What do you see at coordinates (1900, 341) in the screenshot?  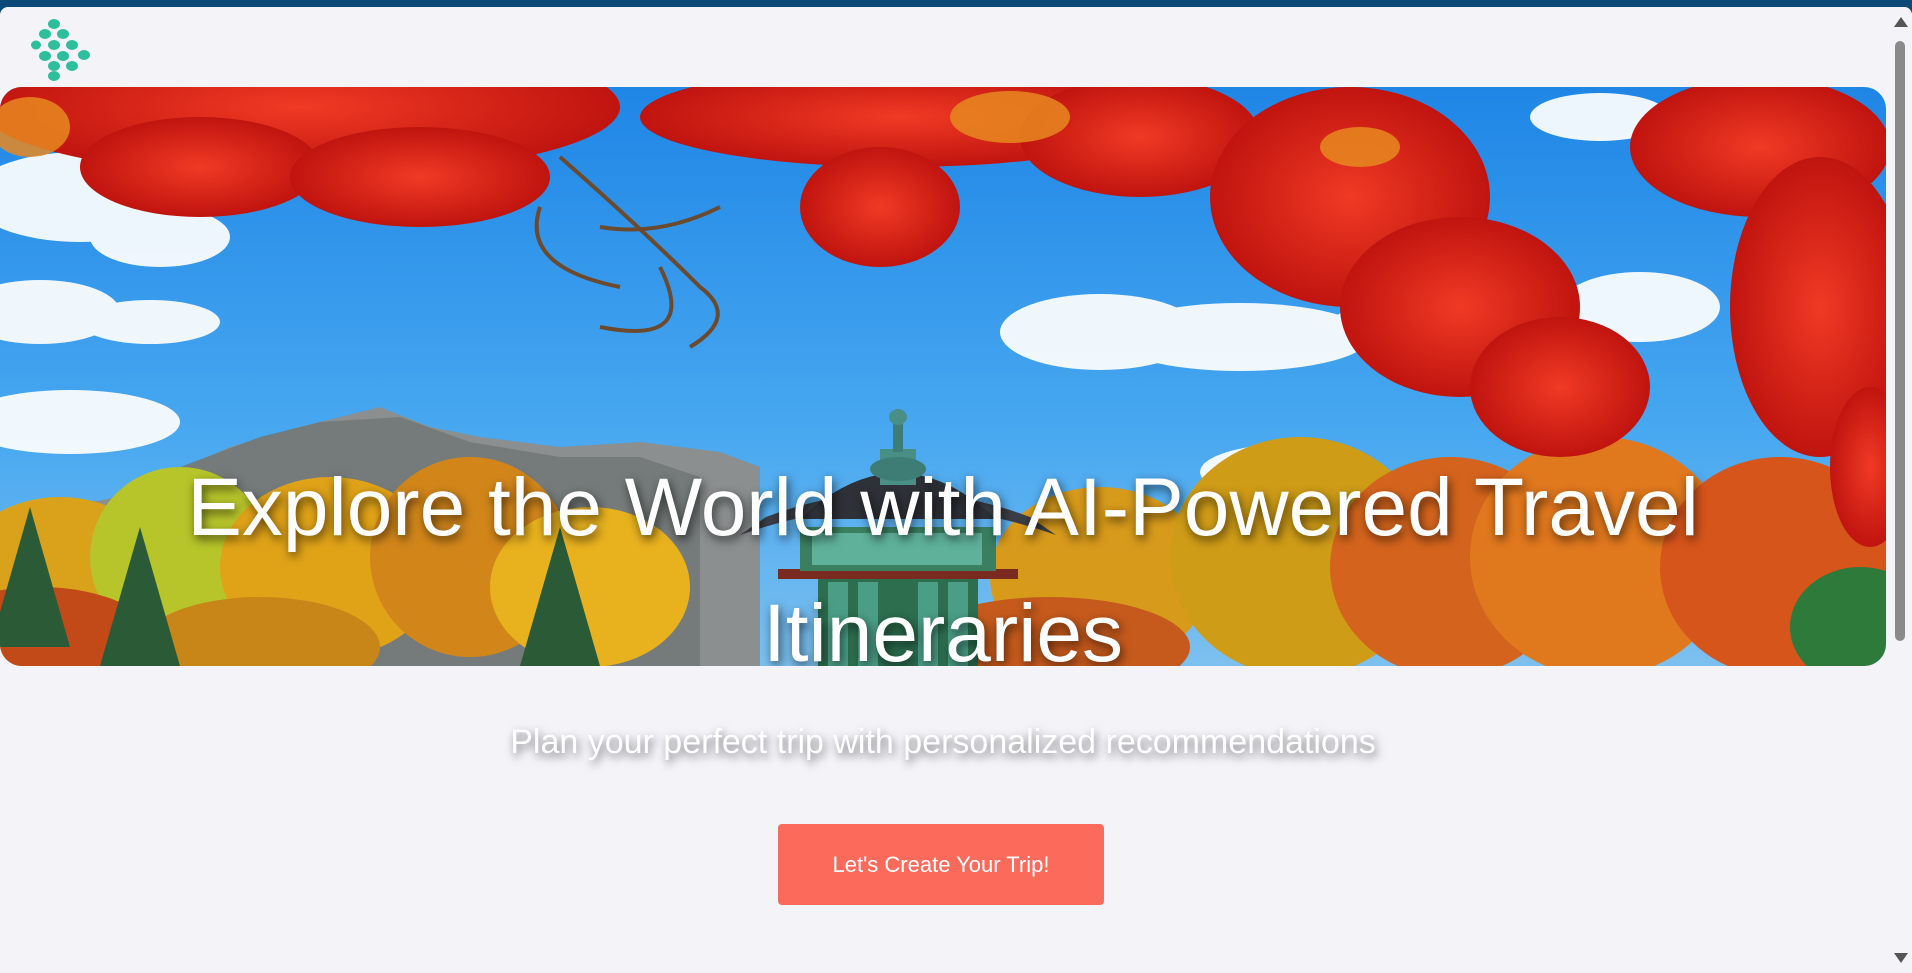 I see `scrollbar-thumb` at bounding box center [1900, 341].